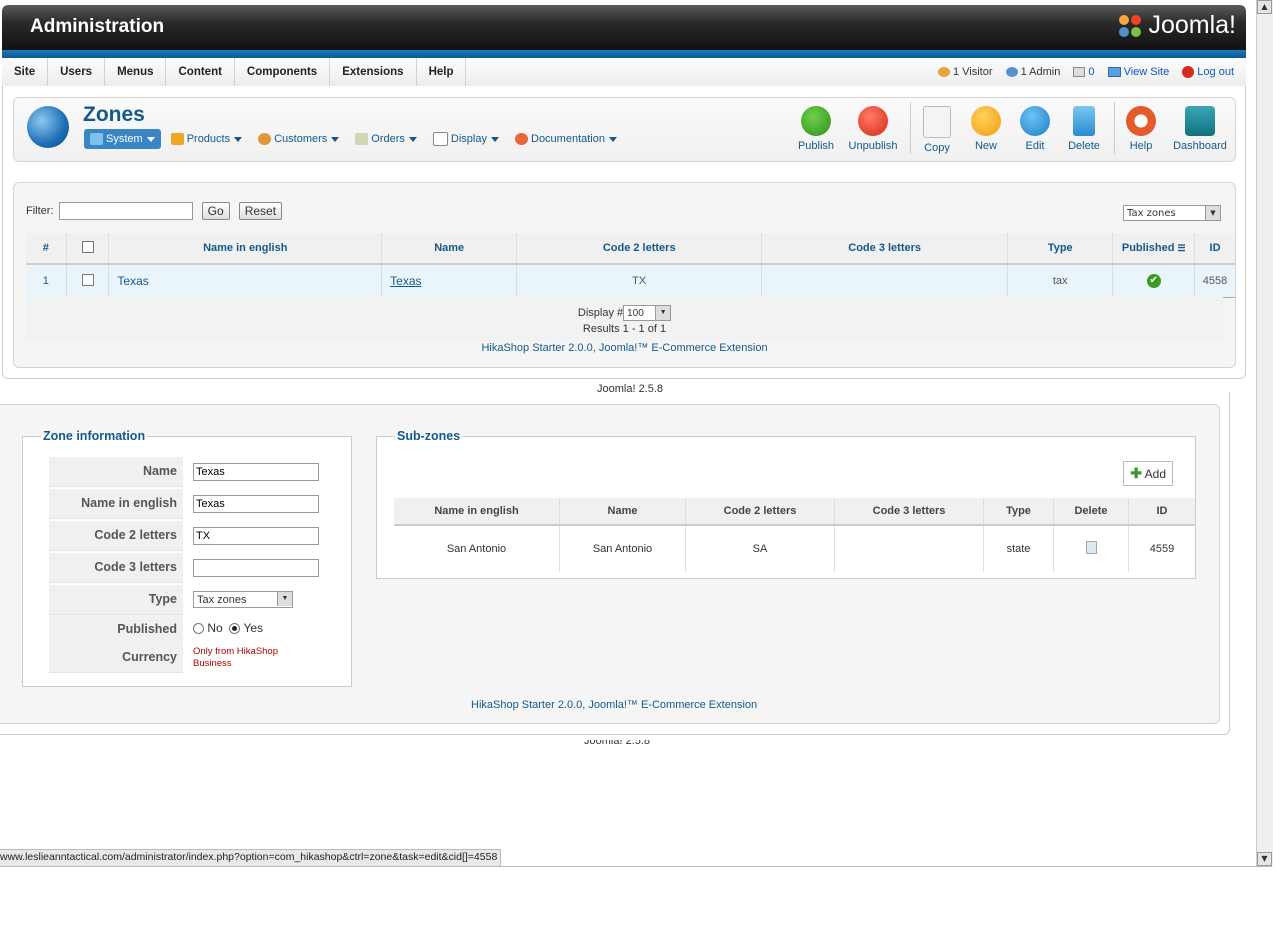  I want to click on zone-type-filter-select: Tax zones ▼, so click(1172, 213).